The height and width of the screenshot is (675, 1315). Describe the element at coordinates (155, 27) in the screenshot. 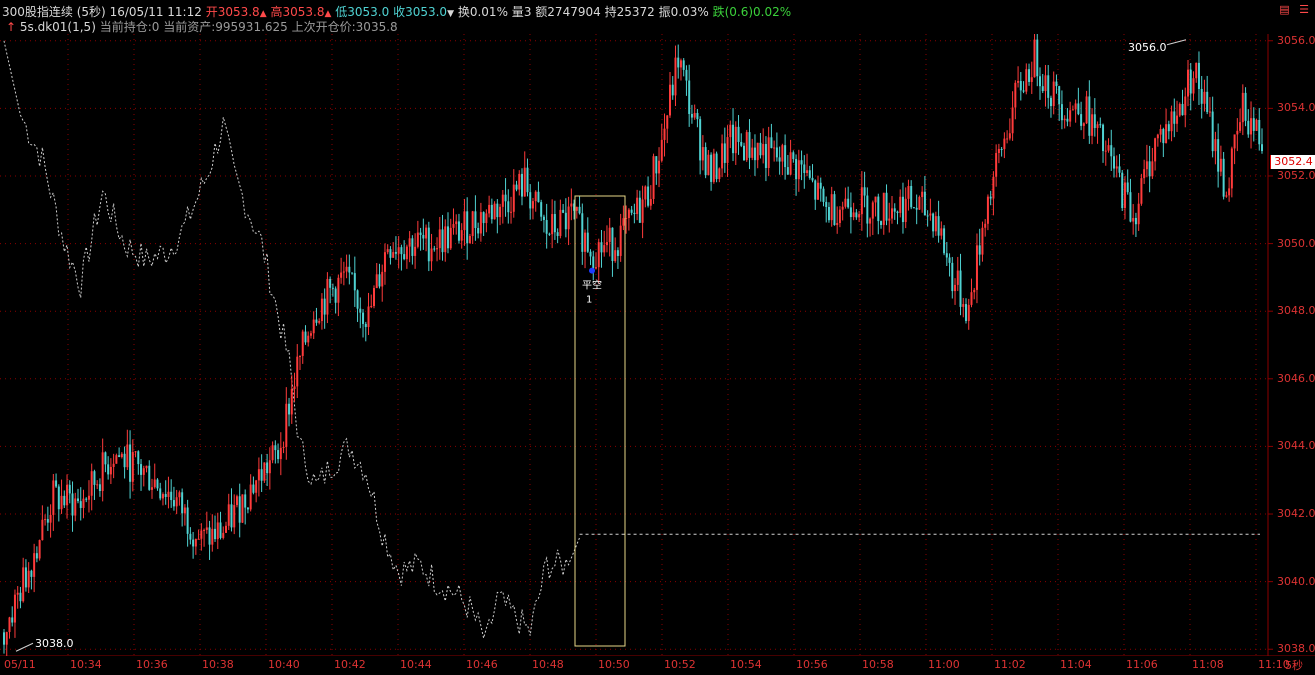

I see `position-value: 0` at that location.